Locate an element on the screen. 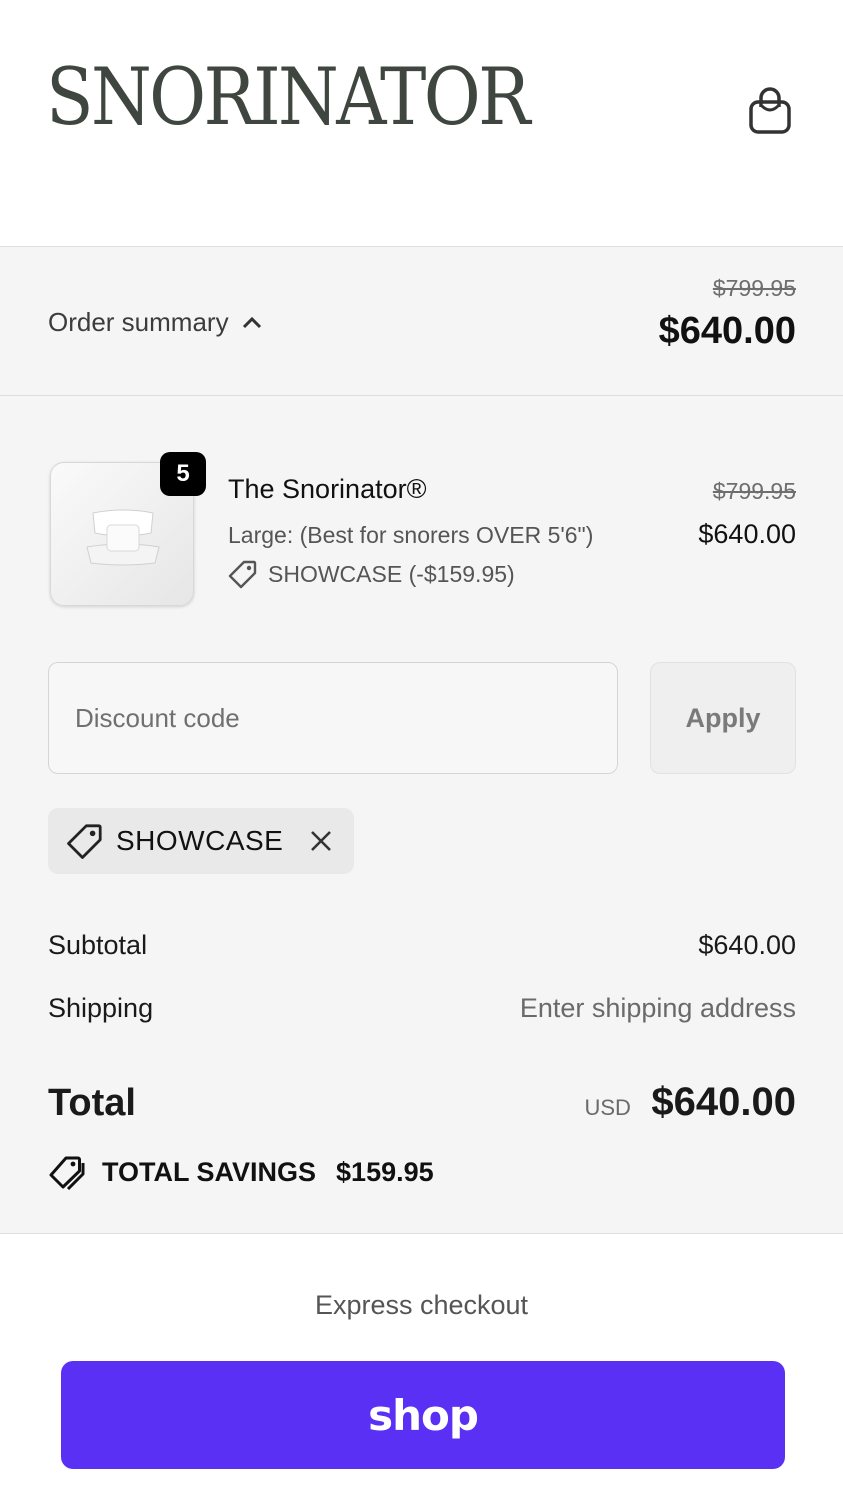 The height and width of the screenshot is (1500, 843). quantity-badge: 5 is located at coordinates (183, 474).